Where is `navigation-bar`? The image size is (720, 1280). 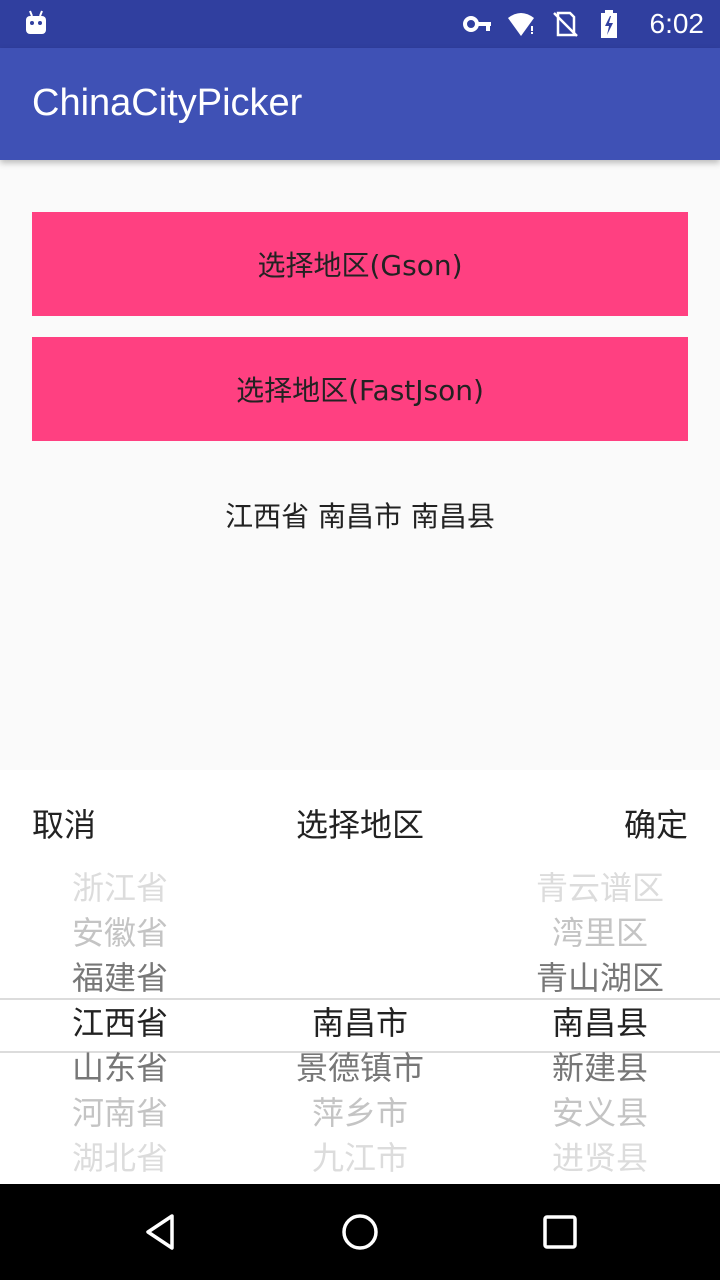 navigation-bar is located at coordinates (360, 1232).